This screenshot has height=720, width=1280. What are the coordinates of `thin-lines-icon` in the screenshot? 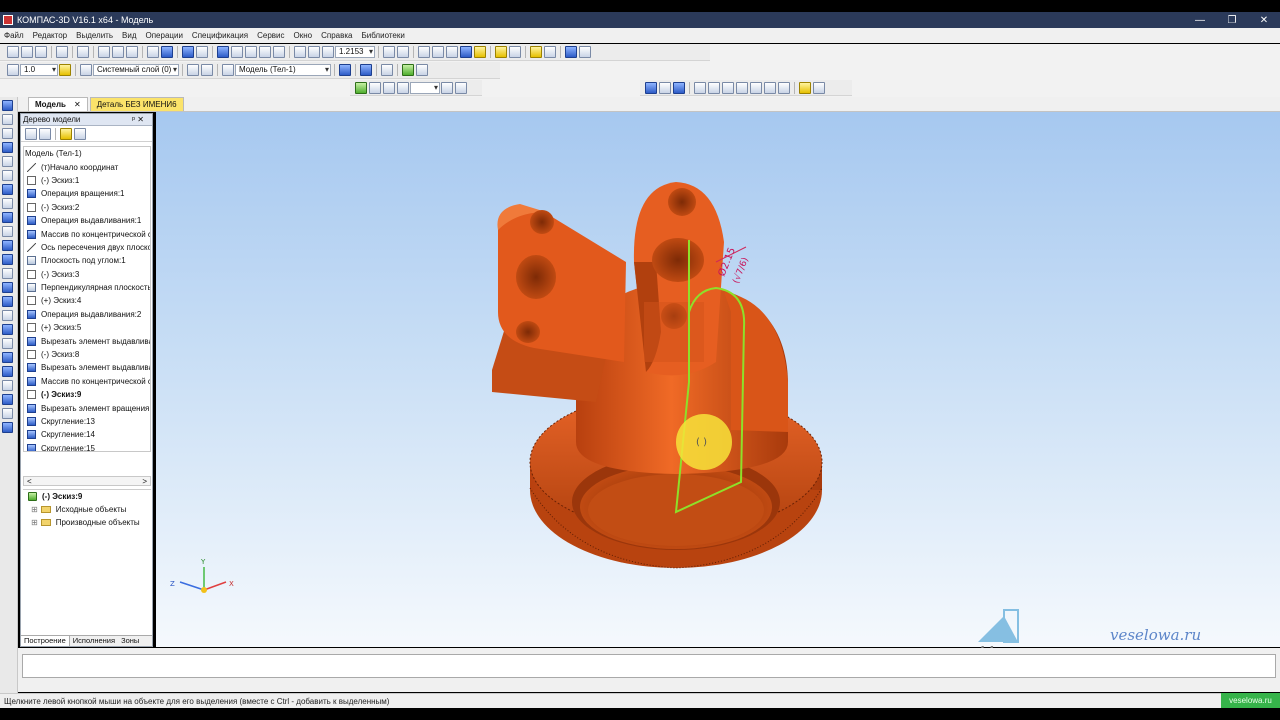 It's located at (452, 52).